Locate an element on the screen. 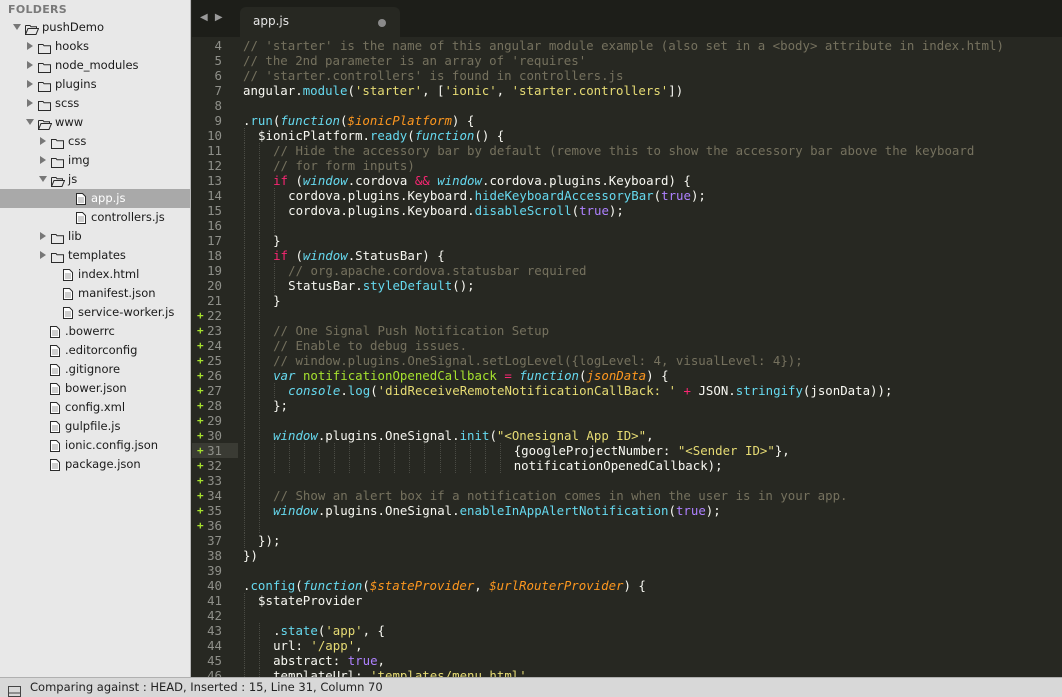  gutter: 20 is located at coordinates (215, 285).